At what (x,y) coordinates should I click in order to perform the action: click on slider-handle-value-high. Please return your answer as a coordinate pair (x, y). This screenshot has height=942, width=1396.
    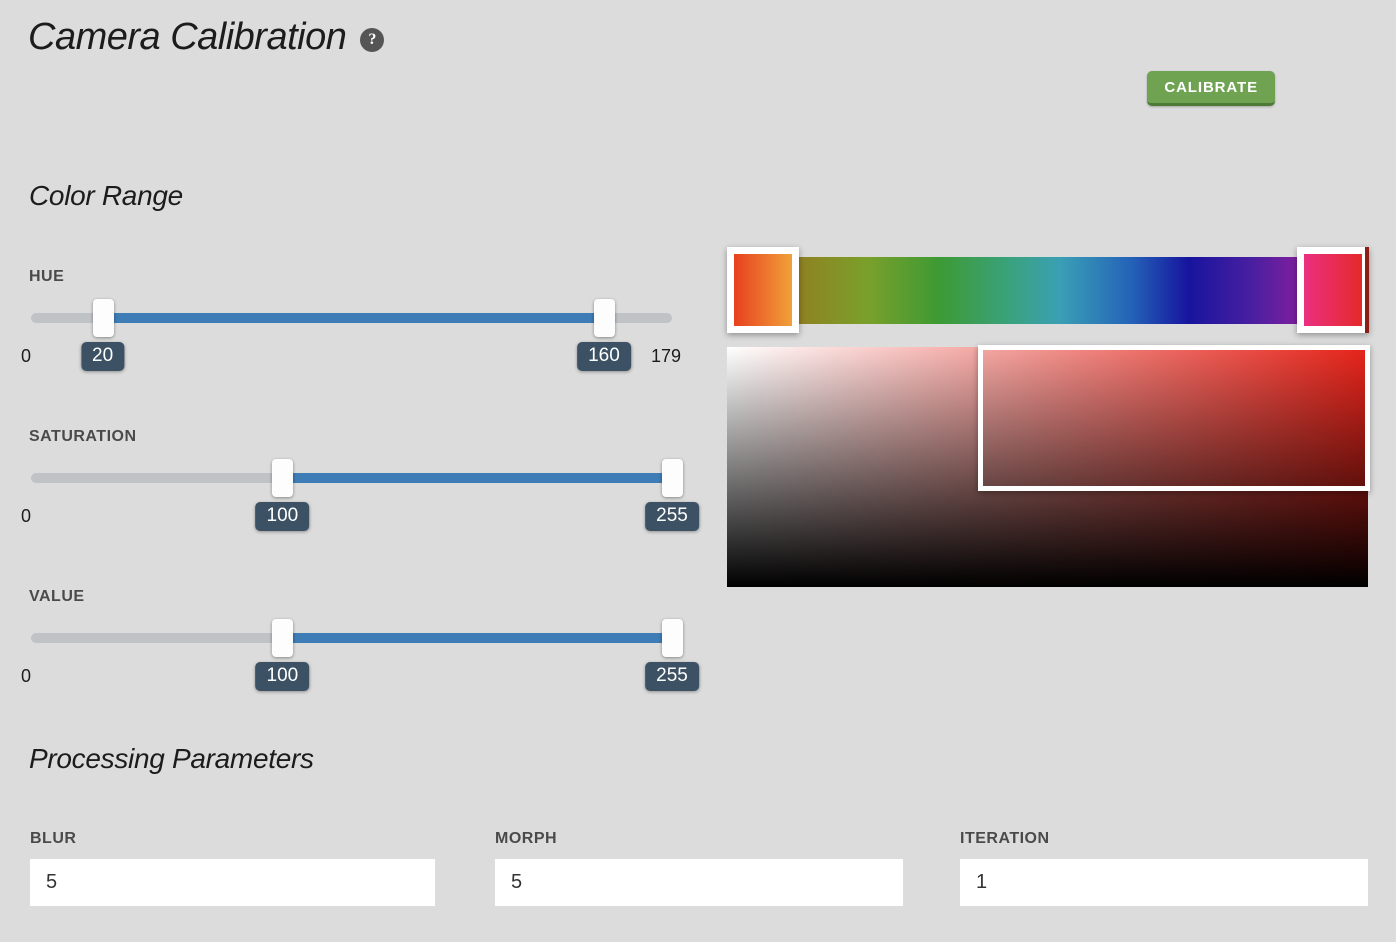
    Looking at the image, I should click on (672, 638).